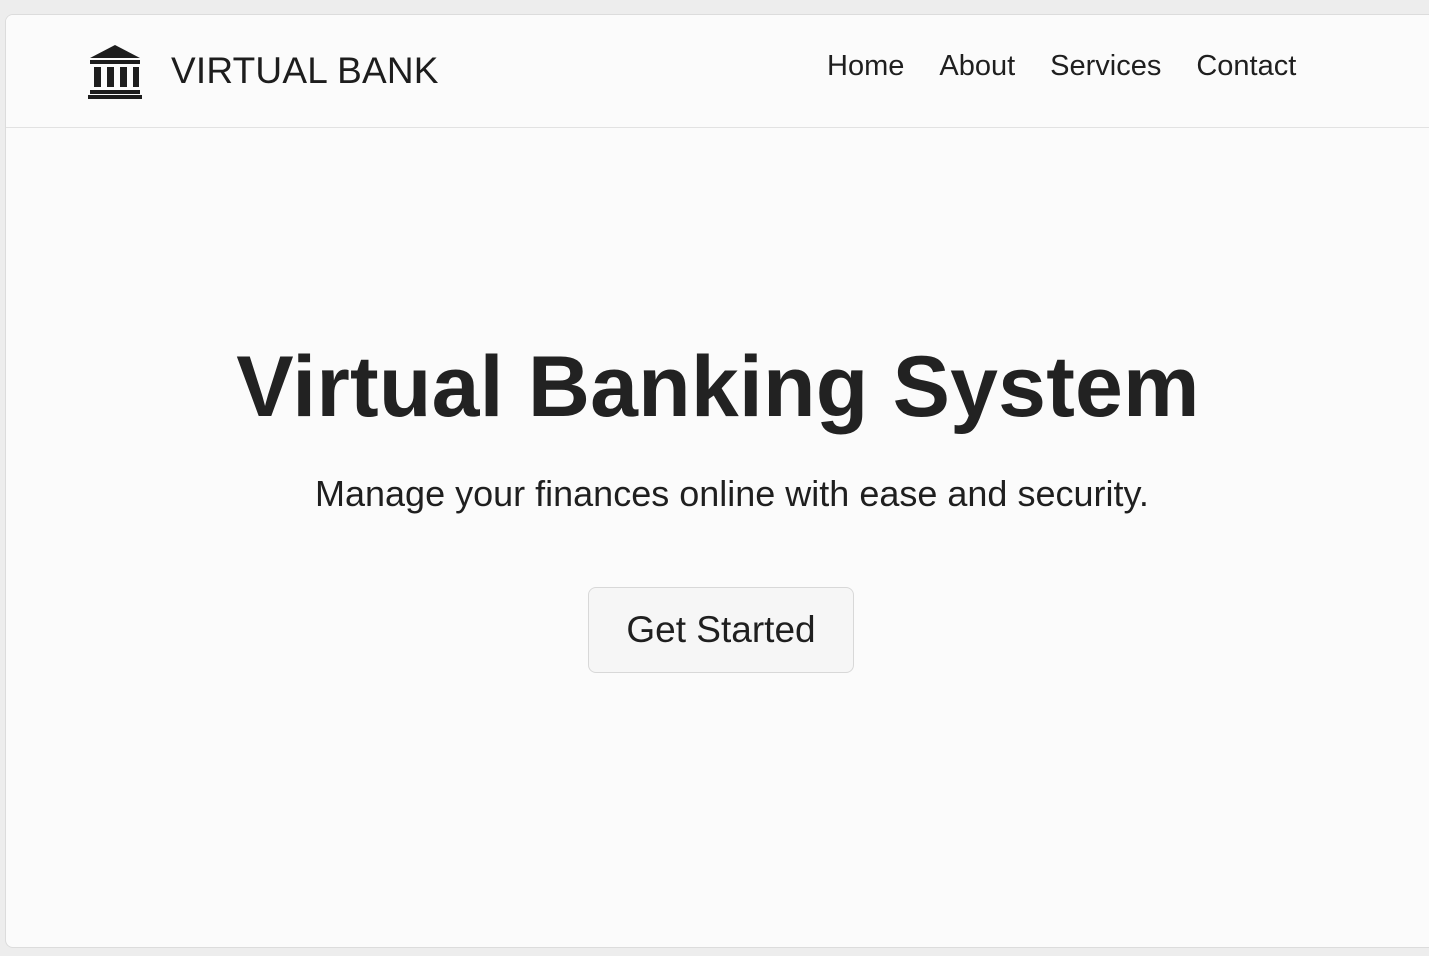 Image resolution: width=1429 pixels, height=956 pixels. I want to click on get-started-button: Get Started, so click(721, 630).